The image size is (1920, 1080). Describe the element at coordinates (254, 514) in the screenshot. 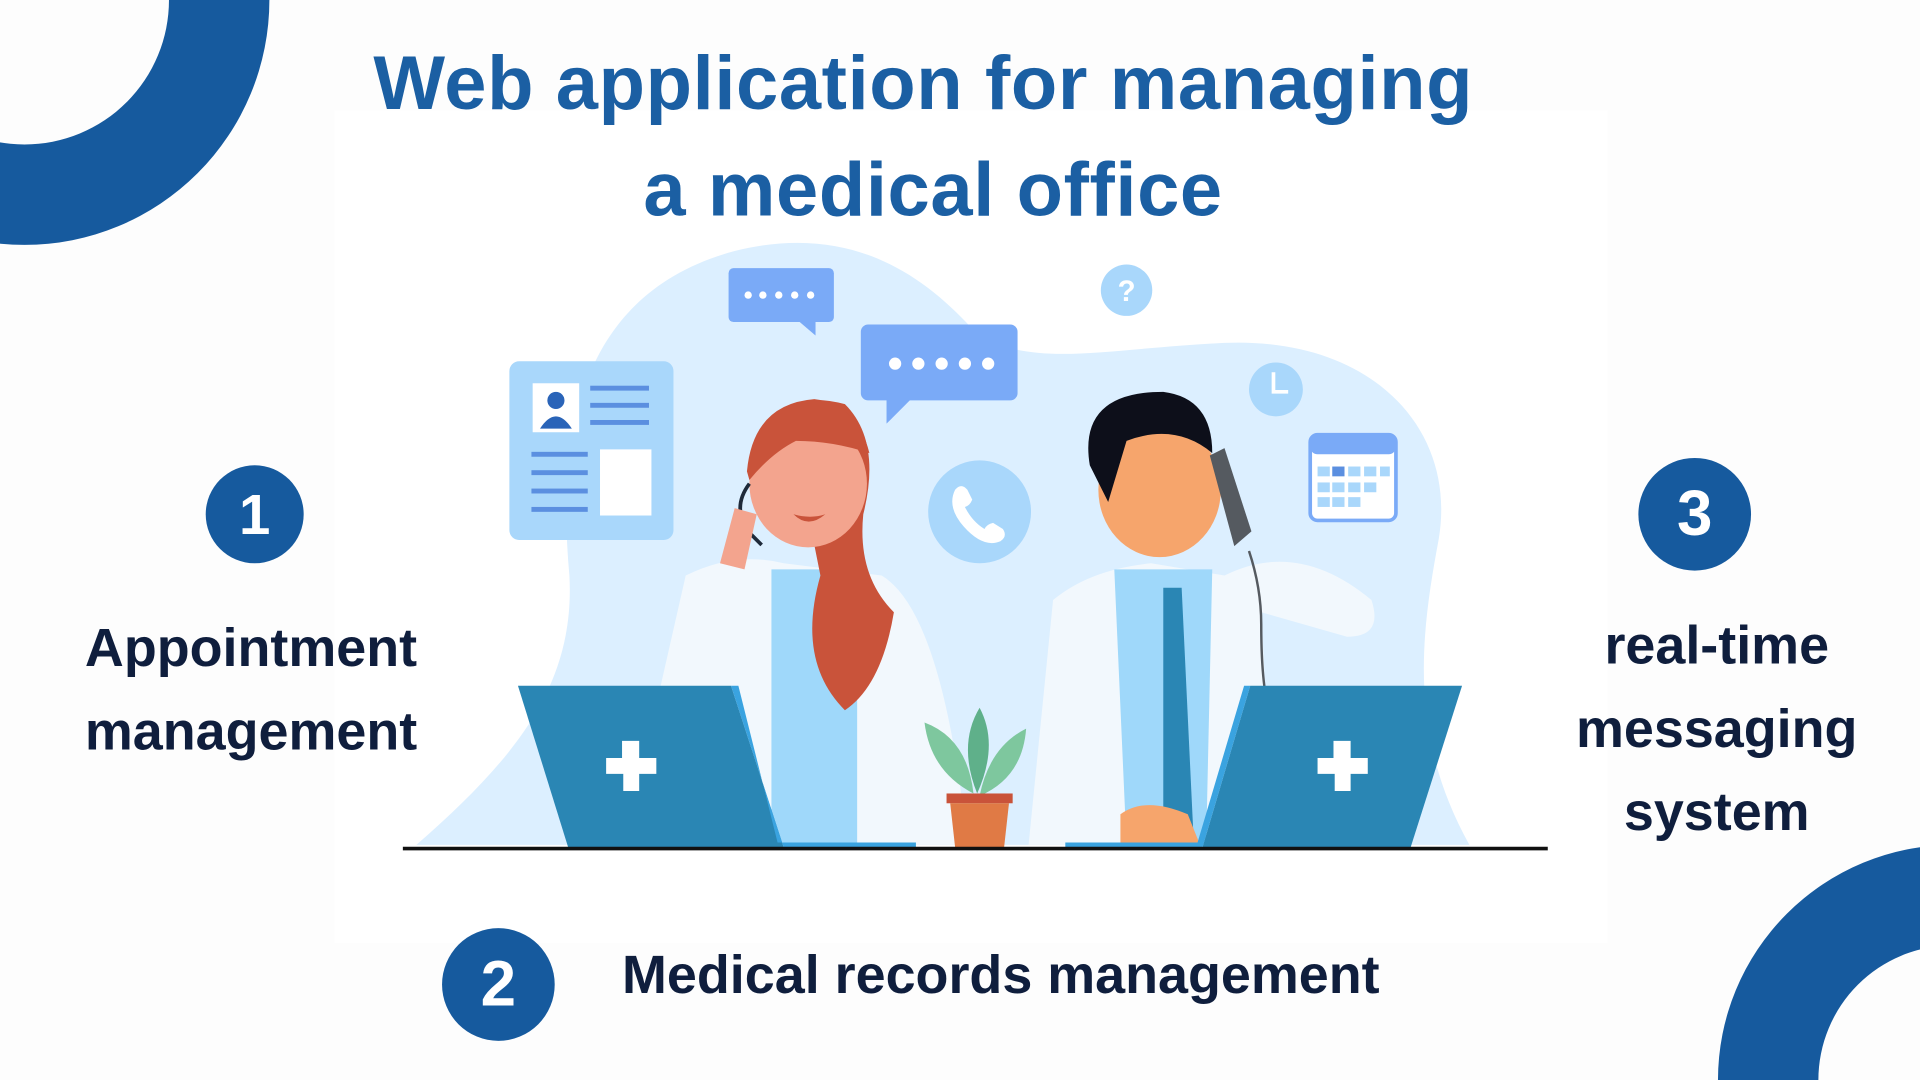

I see `feature-1-number-badge: 1` at that location.